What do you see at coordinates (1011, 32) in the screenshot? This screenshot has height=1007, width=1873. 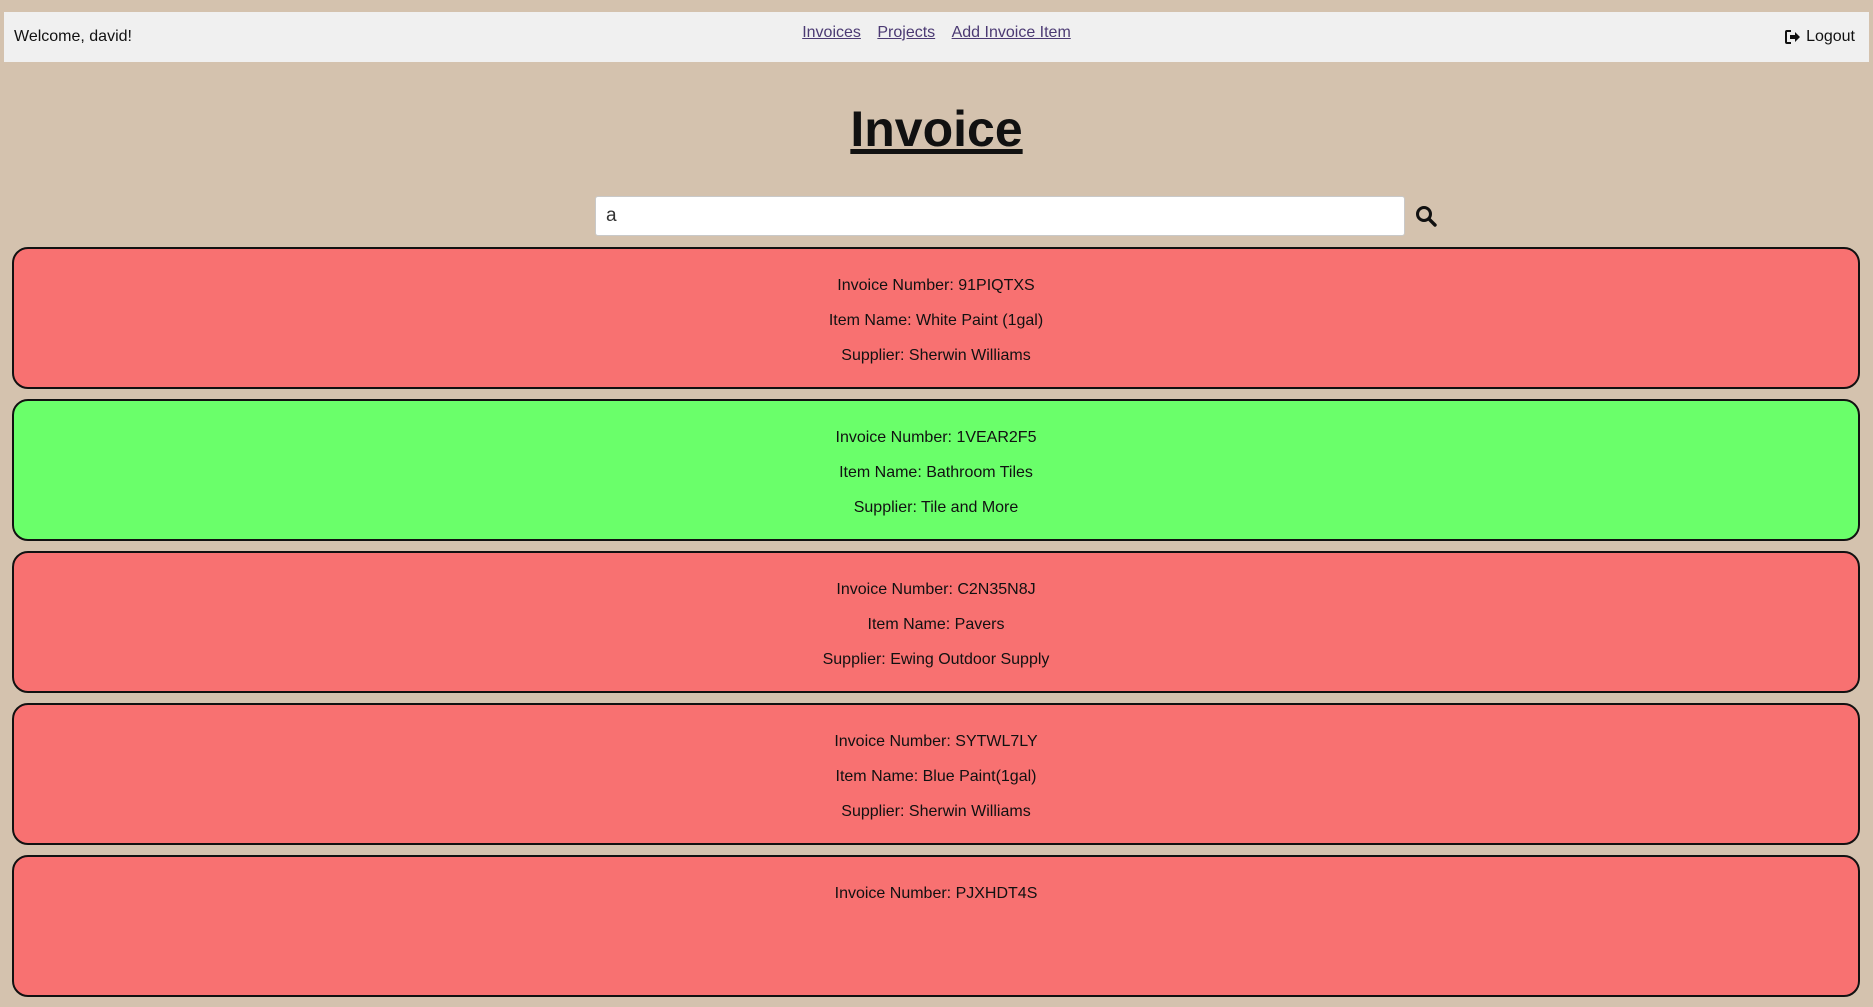 I see `nav-link-add-invoice-item: Add Invoice Item` at bounding box center [1011, 32].